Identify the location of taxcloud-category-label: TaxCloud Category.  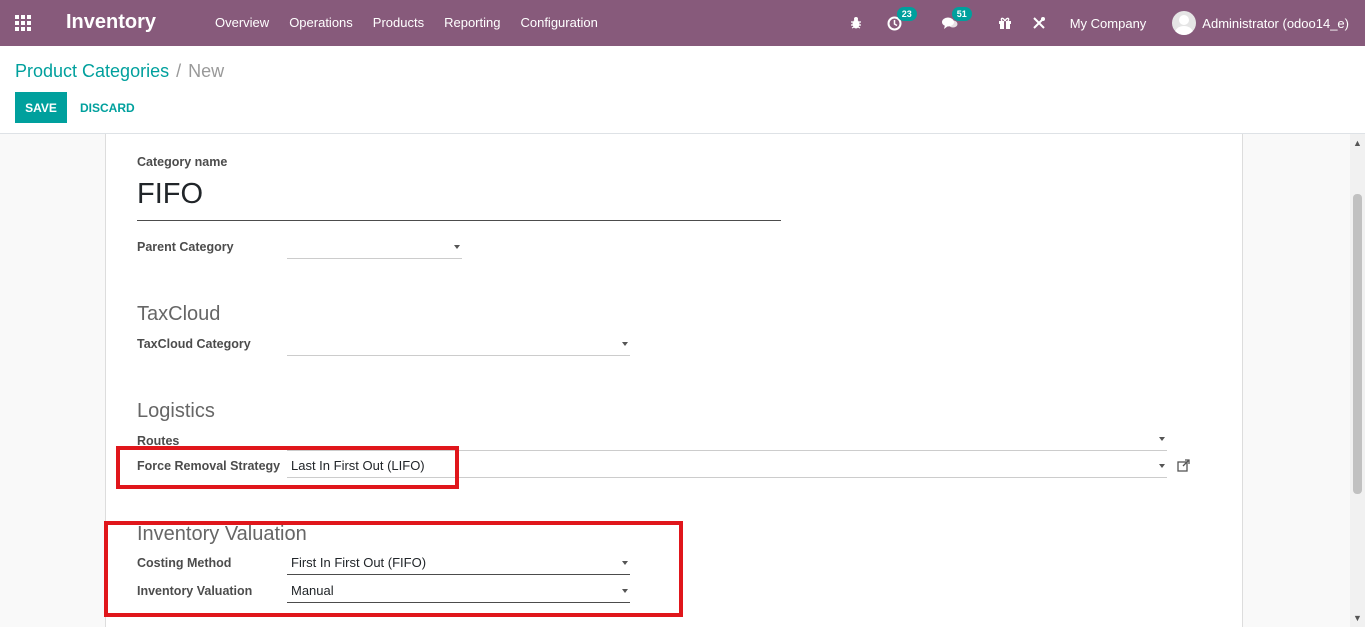
(194, 344).